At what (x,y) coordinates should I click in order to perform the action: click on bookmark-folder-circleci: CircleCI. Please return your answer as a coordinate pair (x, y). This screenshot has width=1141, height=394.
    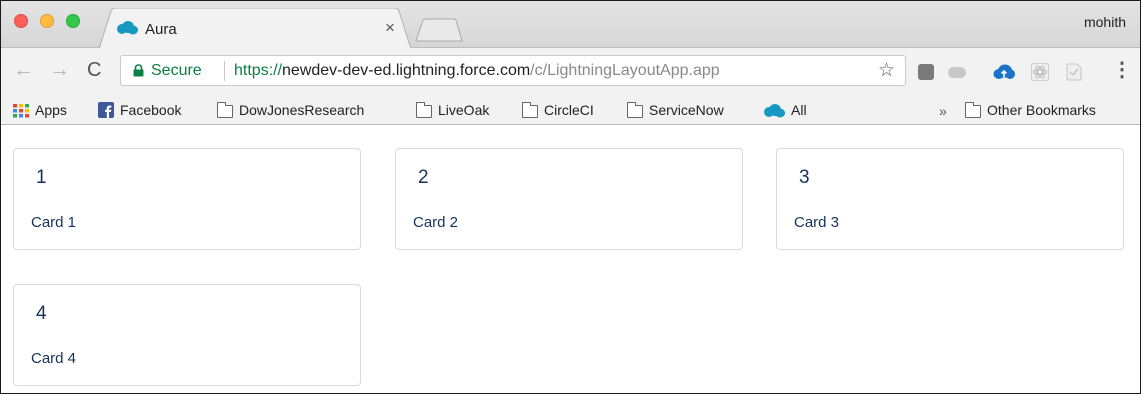
    Looking at the image, I should click on (558, 111).